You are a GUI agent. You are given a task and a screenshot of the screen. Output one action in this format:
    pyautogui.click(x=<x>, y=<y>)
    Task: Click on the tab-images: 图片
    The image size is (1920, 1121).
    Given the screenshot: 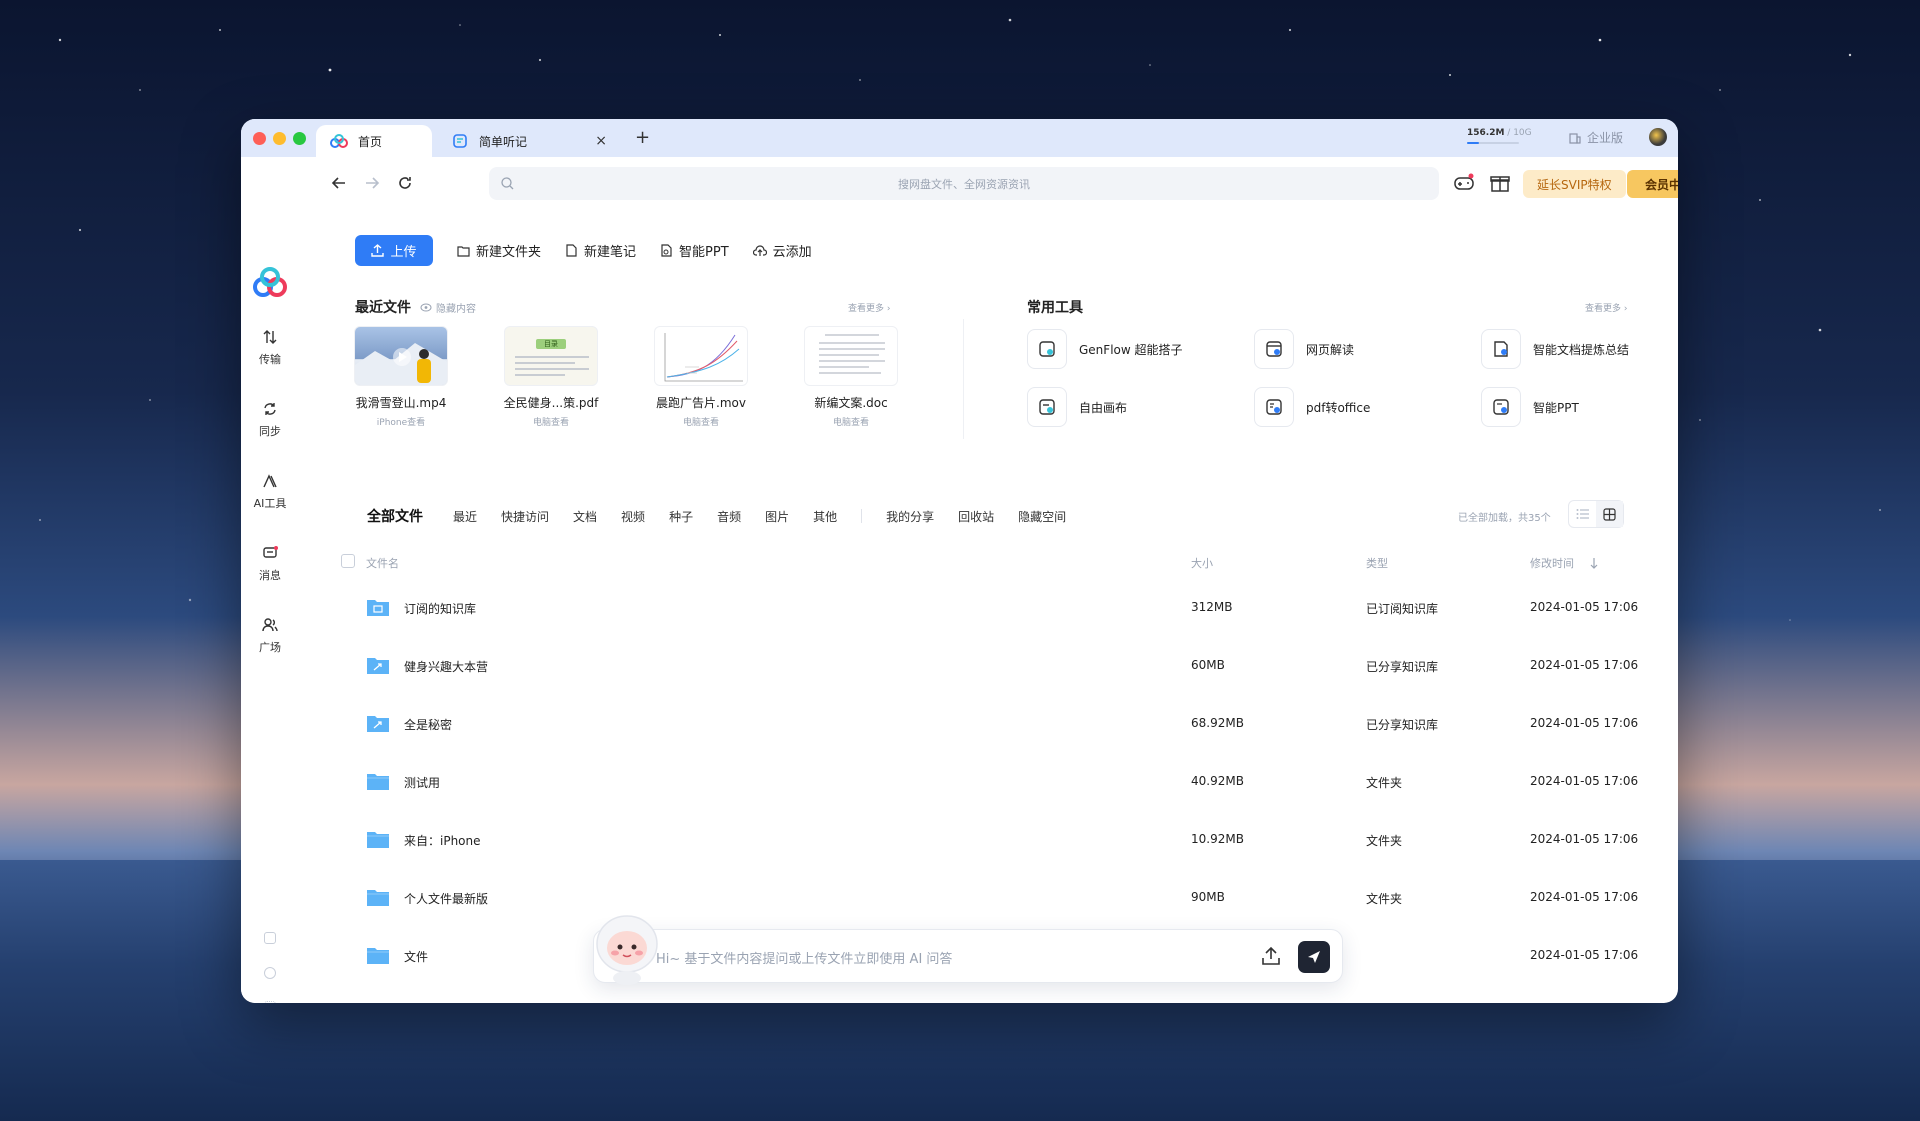 What is the action you would take?
    pyautogui.click(x=777, y=516)
    